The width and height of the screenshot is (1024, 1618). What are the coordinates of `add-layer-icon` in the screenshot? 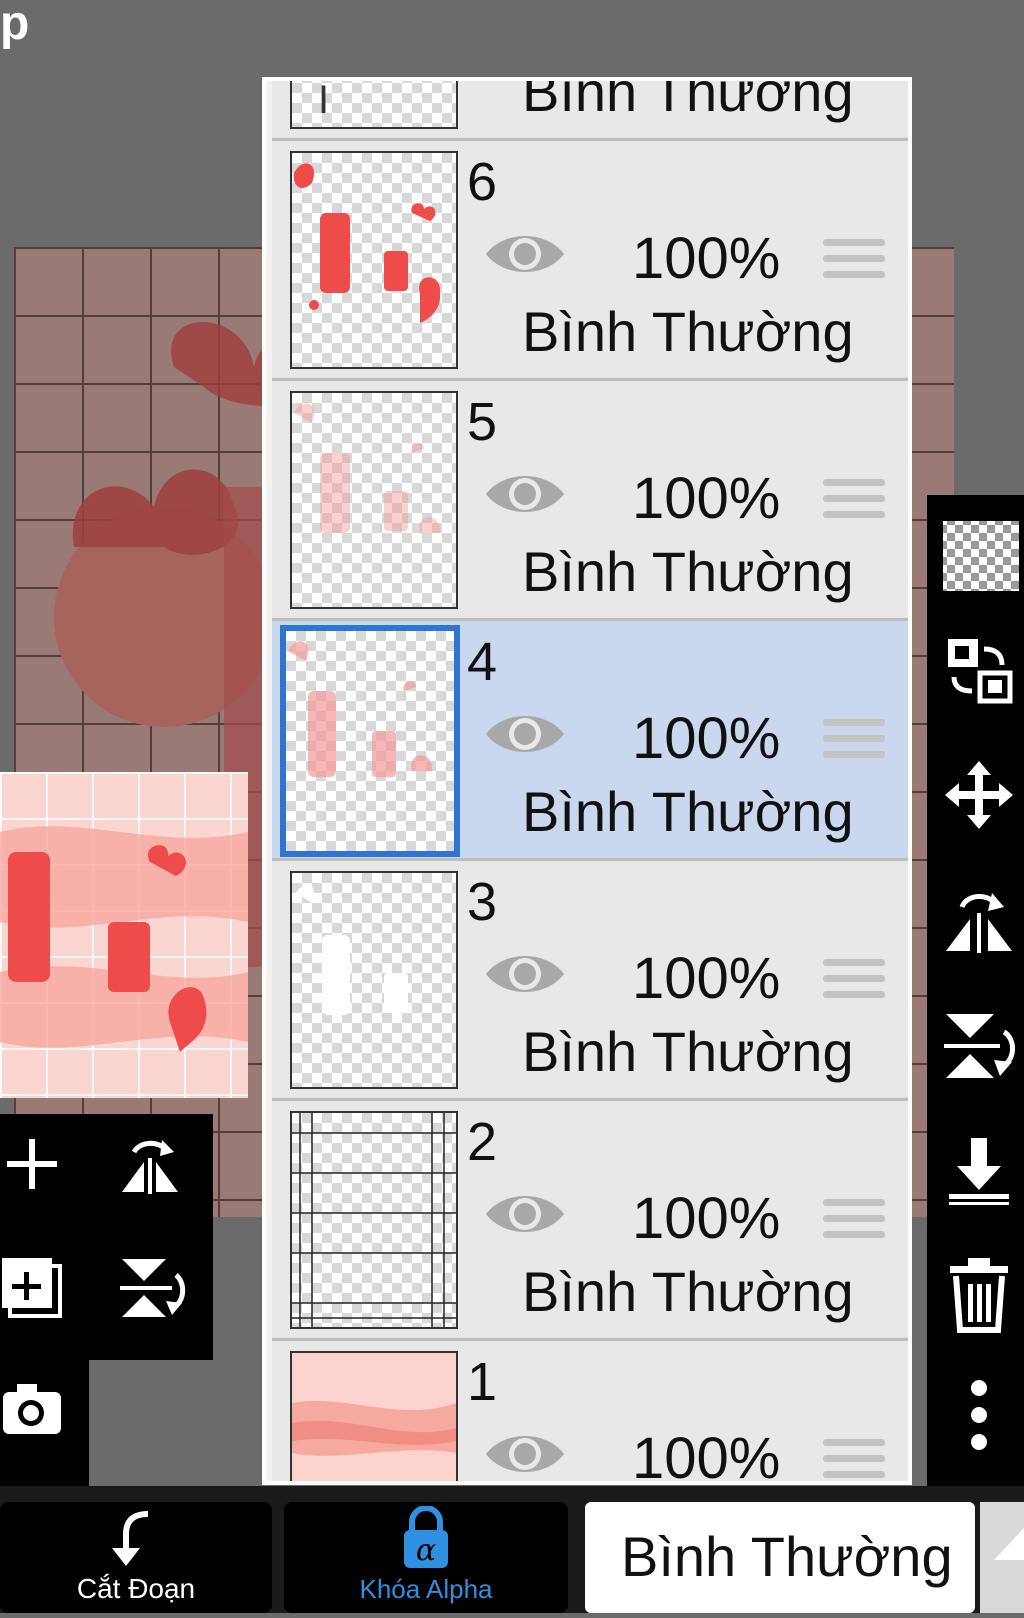 It's located at (32, 1164).